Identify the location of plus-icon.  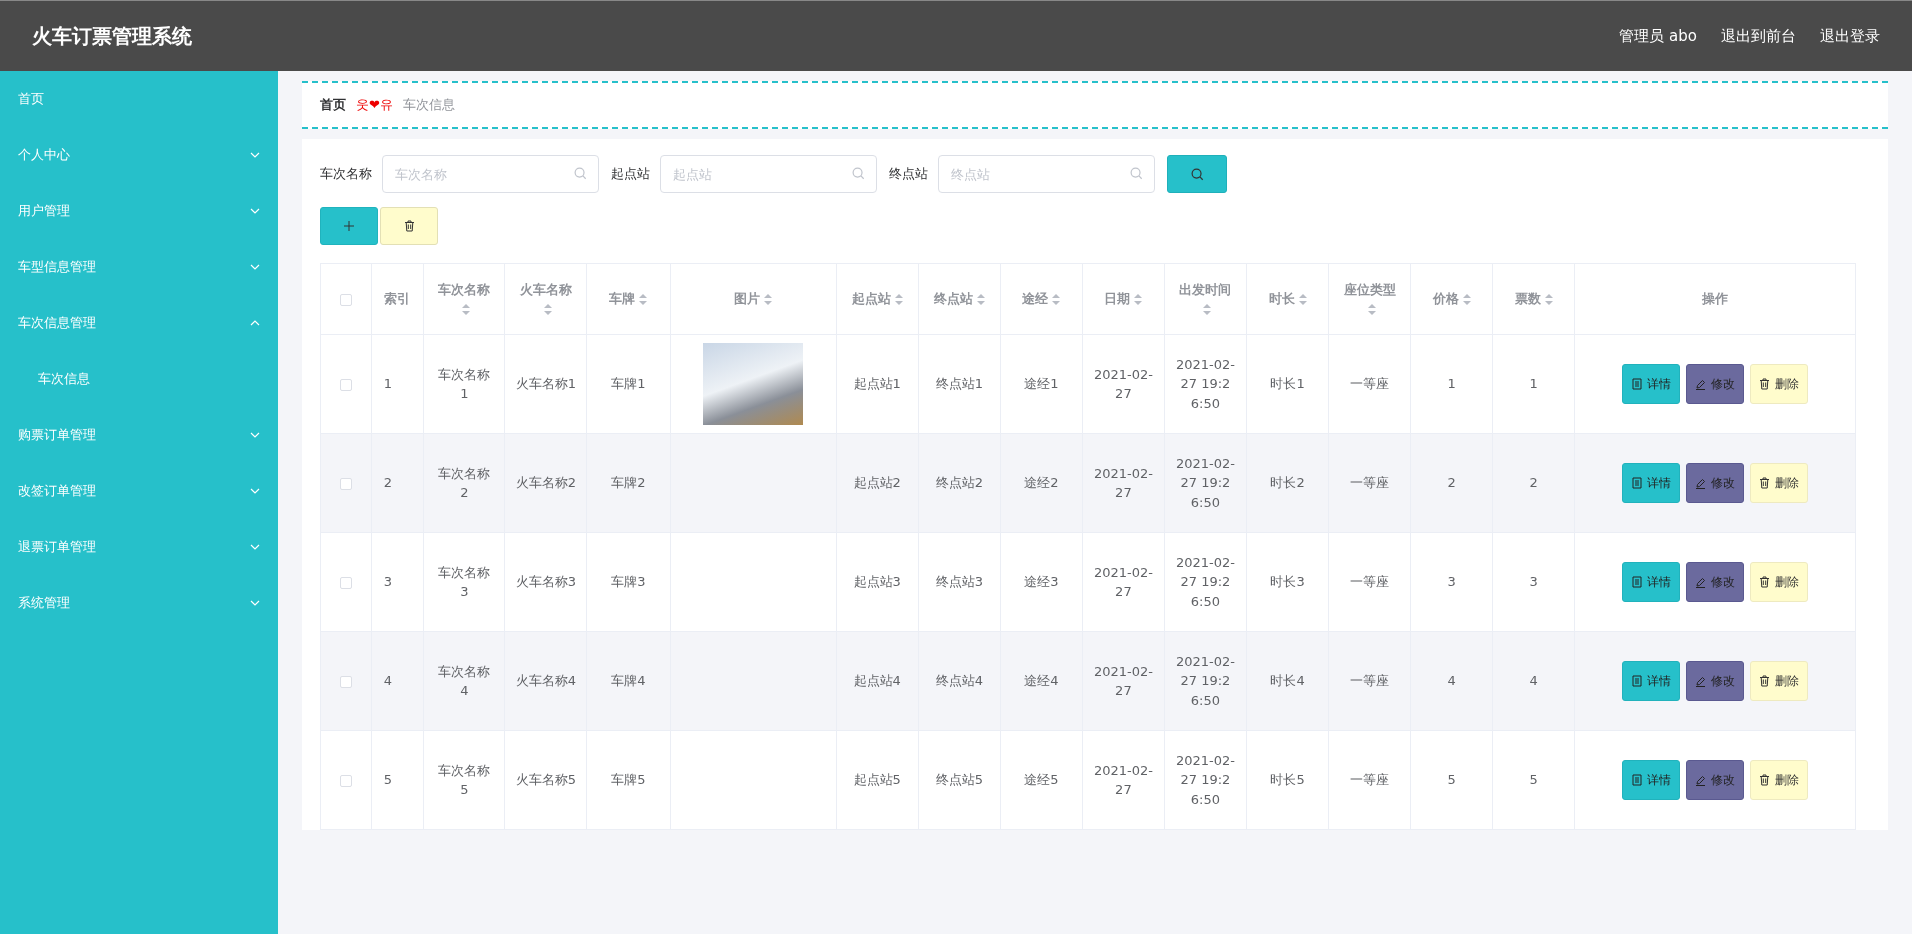
(349, 226).